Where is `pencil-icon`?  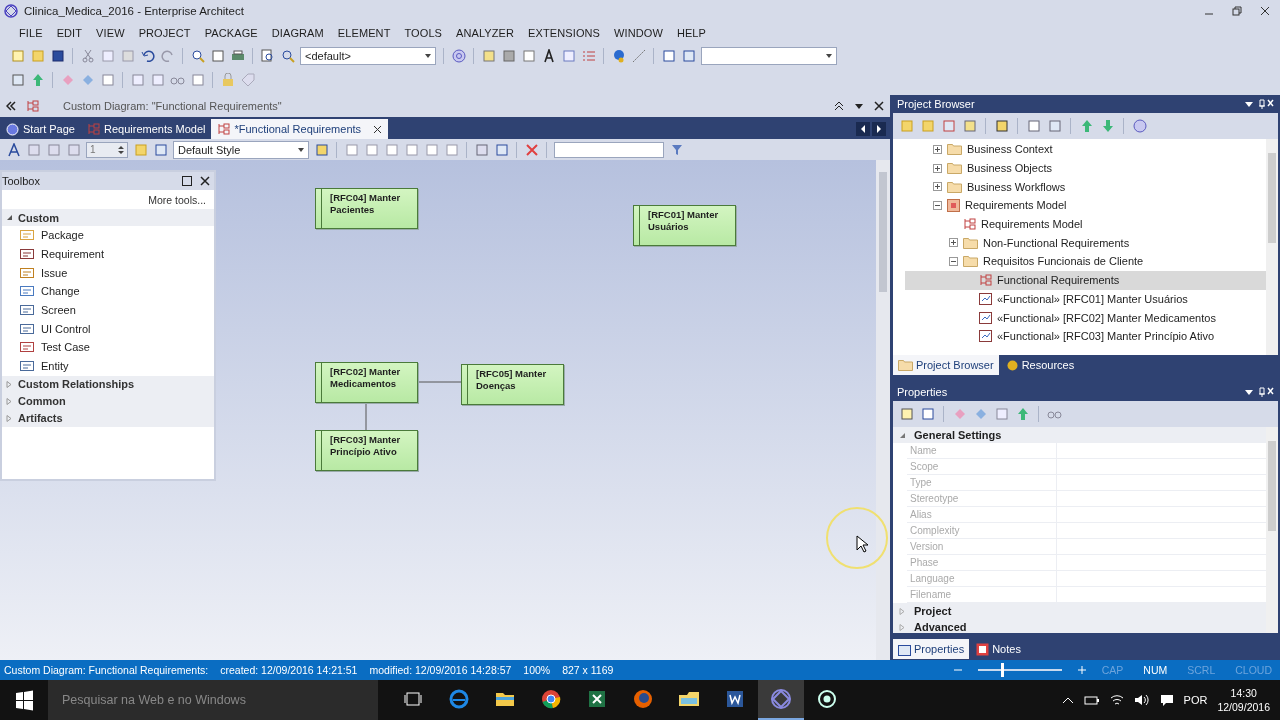
pencil-icon is located at coordinates (321, 149).